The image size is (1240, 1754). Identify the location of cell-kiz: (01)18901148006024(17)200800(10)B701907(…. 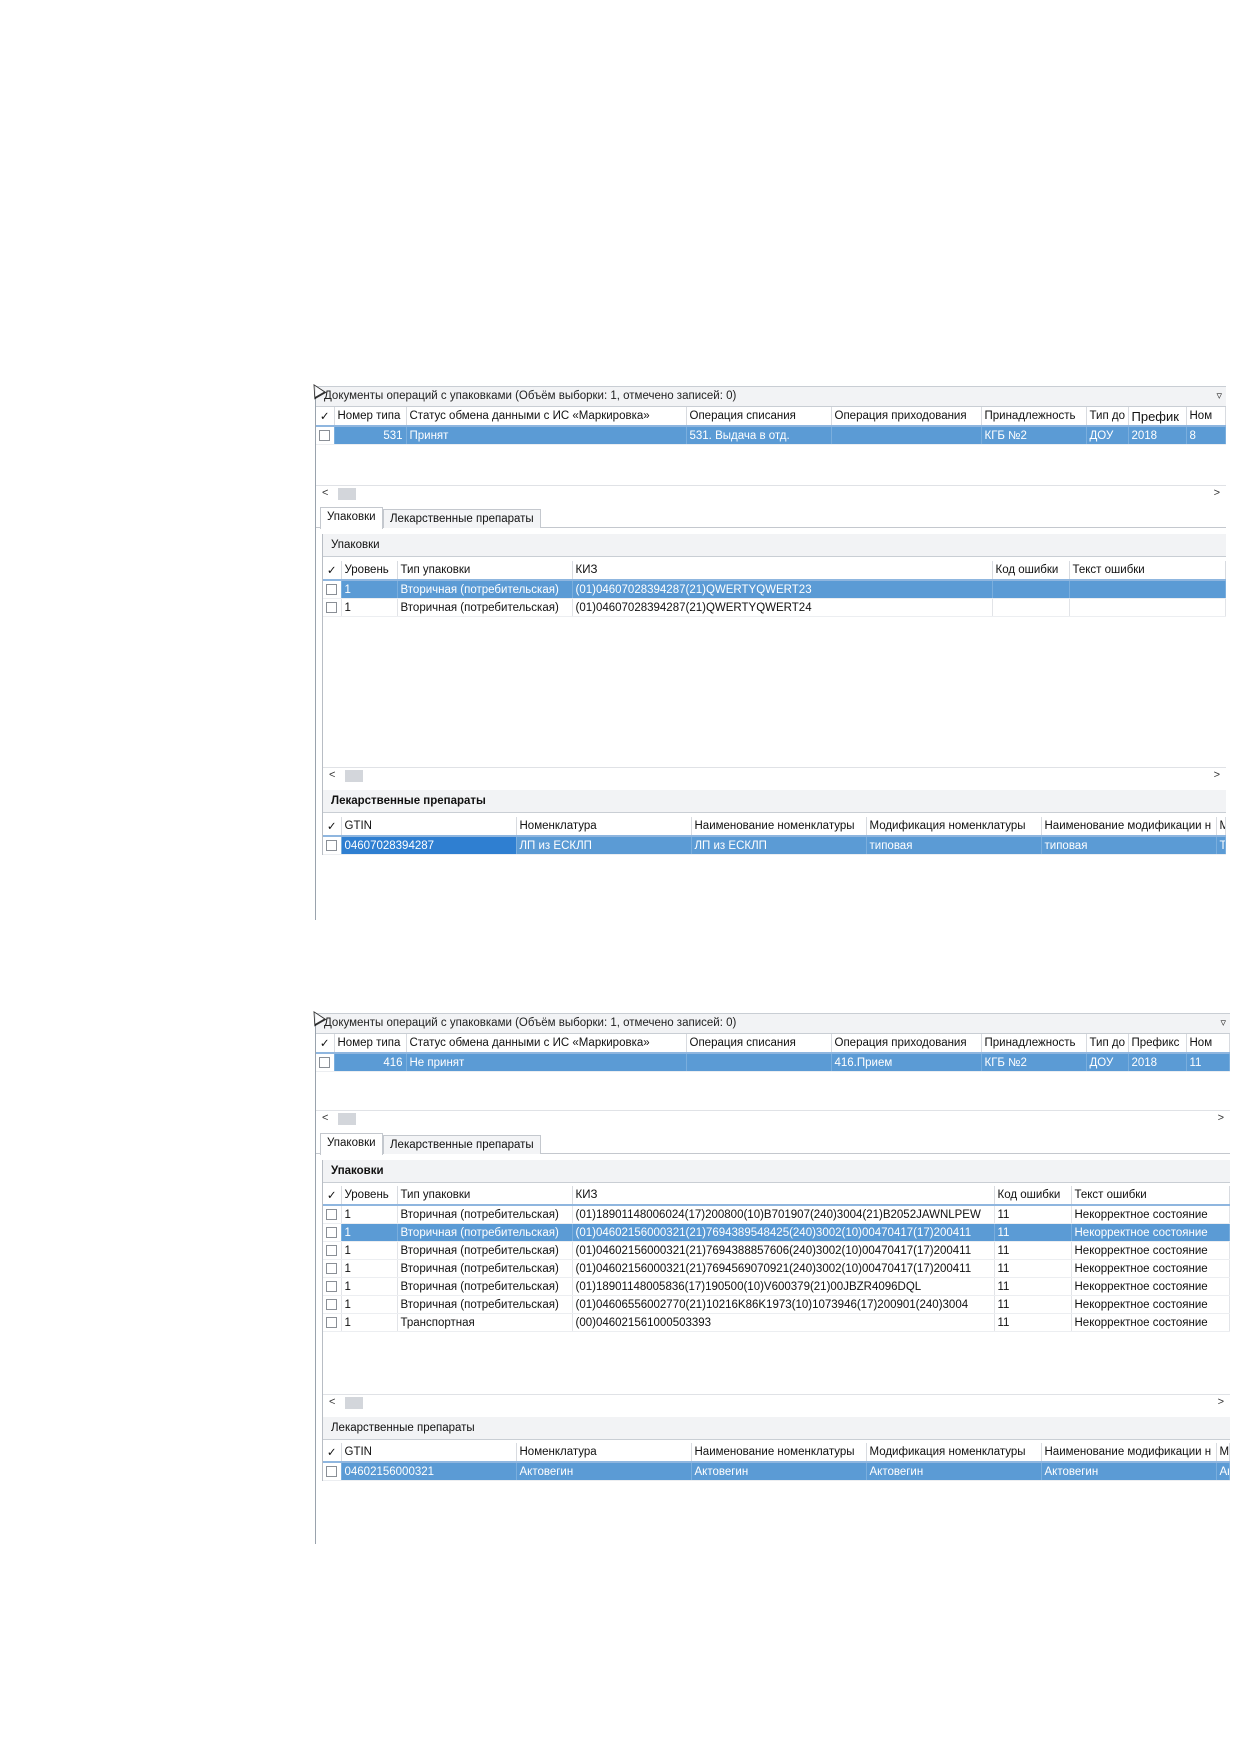
(783, 1214).